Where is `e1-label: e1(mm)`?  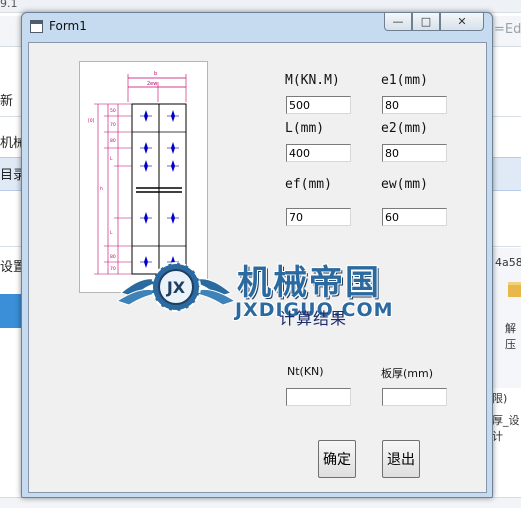 e1-label: e1(mm) is located at coordinates (404, 80).